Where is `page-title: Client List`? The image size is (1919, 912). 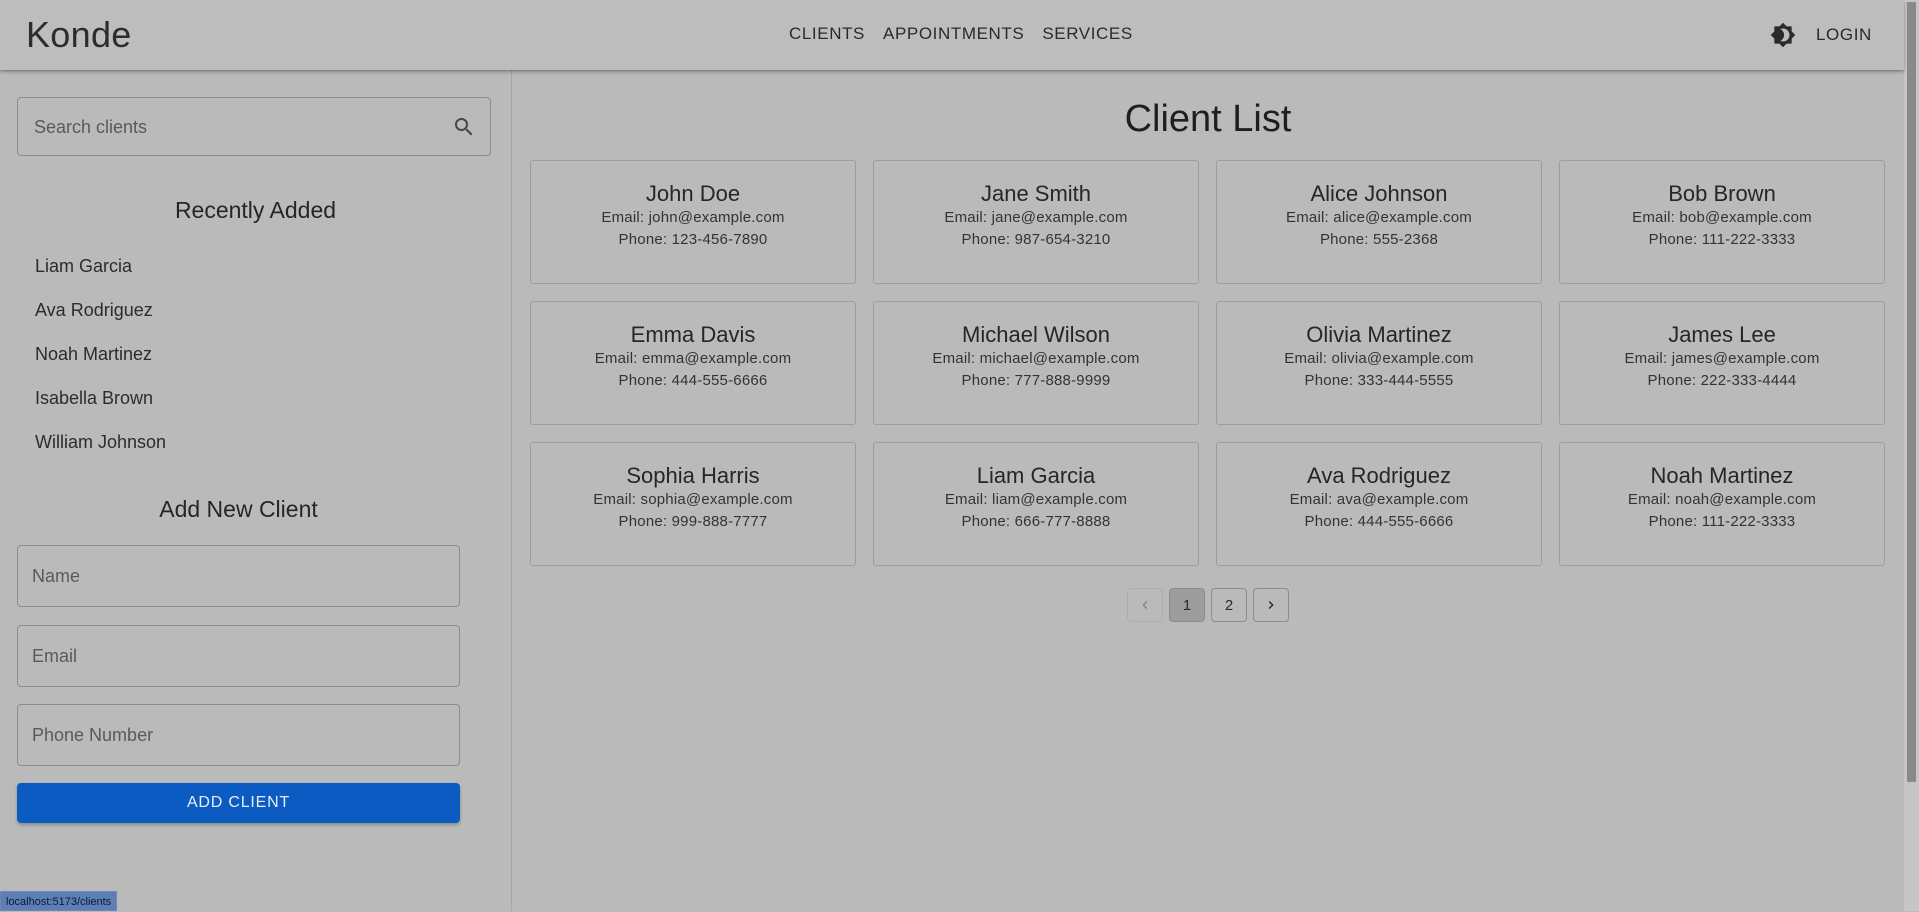
page-title: Client List is located at coordinates (1208, 119).